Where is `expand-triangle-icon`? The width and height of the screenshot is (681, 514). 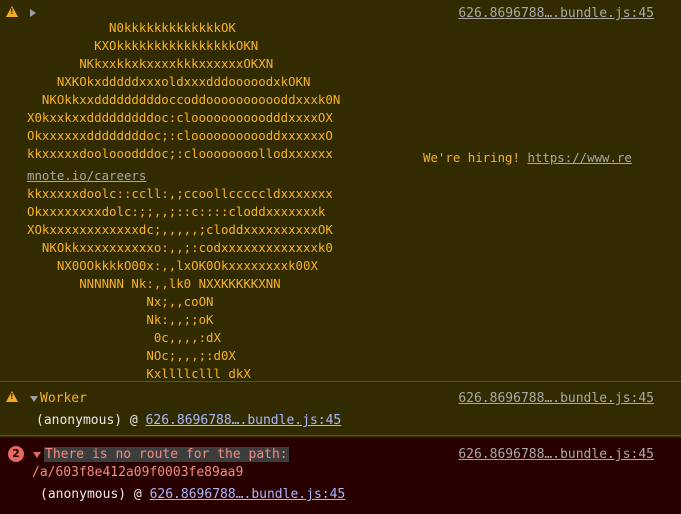
expand-triangle-icon is located at coordinates (33, 13).